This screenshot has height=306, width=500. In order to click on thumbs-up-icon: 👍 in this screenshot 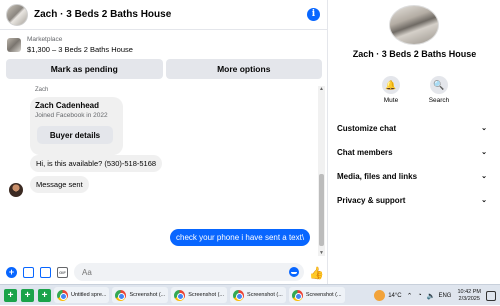, I will do `click(316, 273)`.